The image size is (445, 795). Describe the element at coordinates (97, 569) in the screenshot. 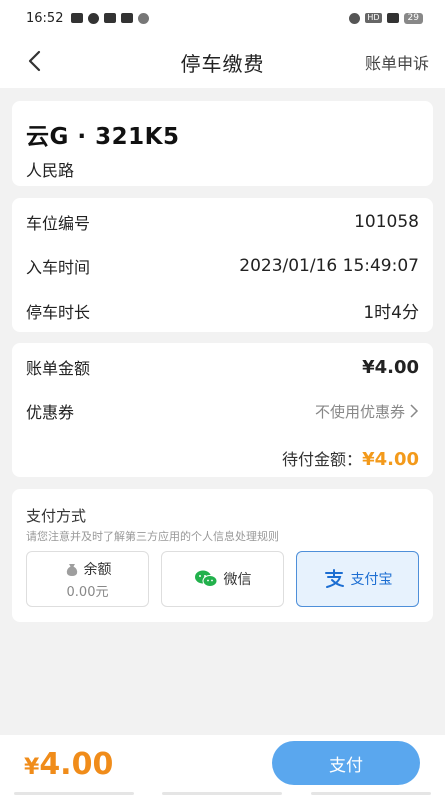

I see `balance-label: 余额` at that location.